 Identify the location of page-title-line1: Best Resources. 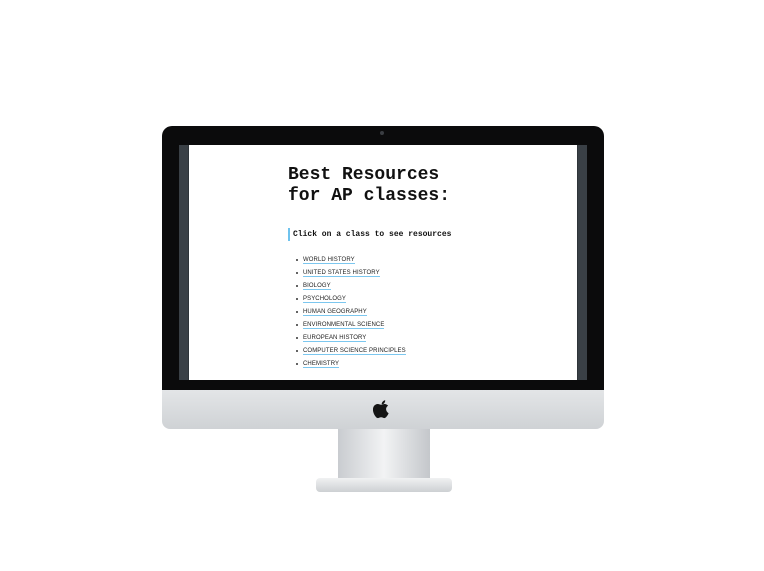
(364, 175).